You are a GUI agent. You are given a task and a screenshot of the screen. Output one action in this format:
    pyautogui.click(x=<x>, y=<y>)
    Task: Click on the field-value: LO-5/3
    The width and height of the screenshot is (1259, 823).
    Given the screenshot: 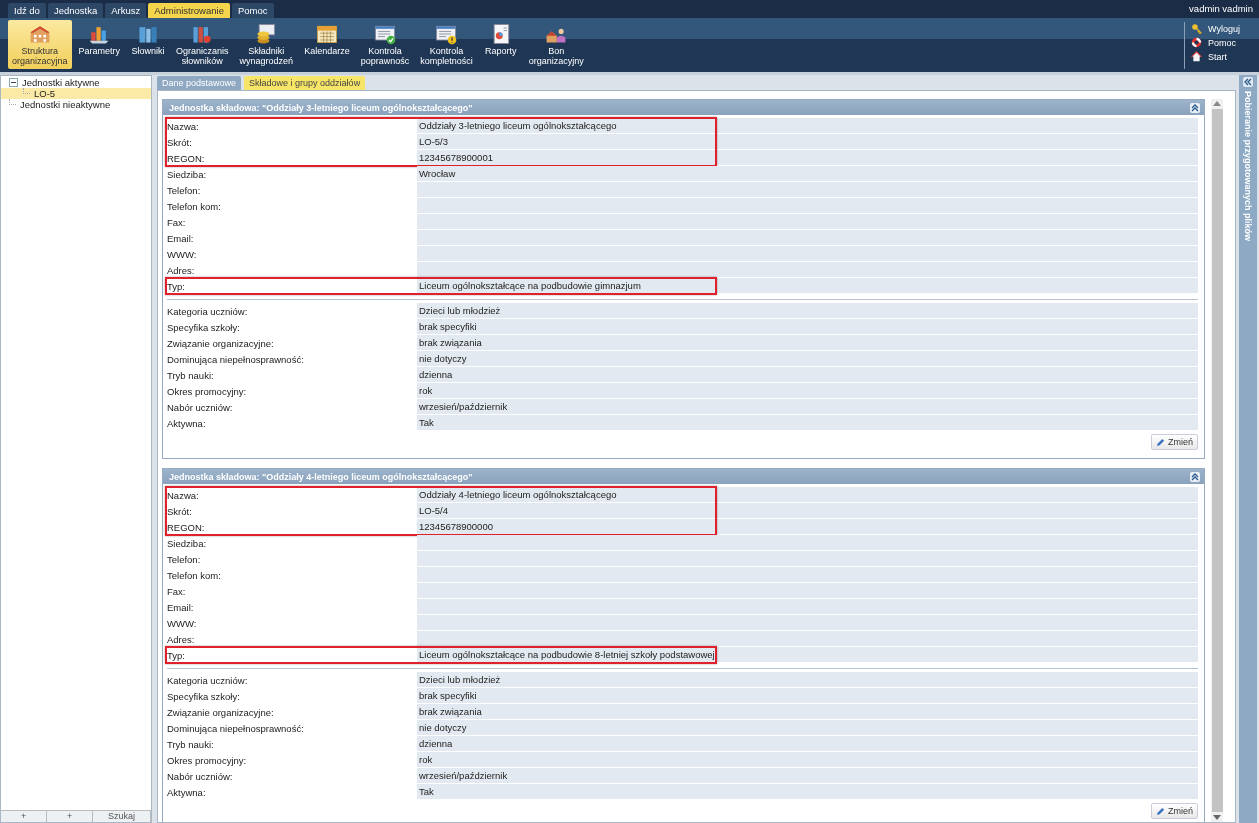 What is the action you would take?
    pyautogui.click(x=807, y=142)
    